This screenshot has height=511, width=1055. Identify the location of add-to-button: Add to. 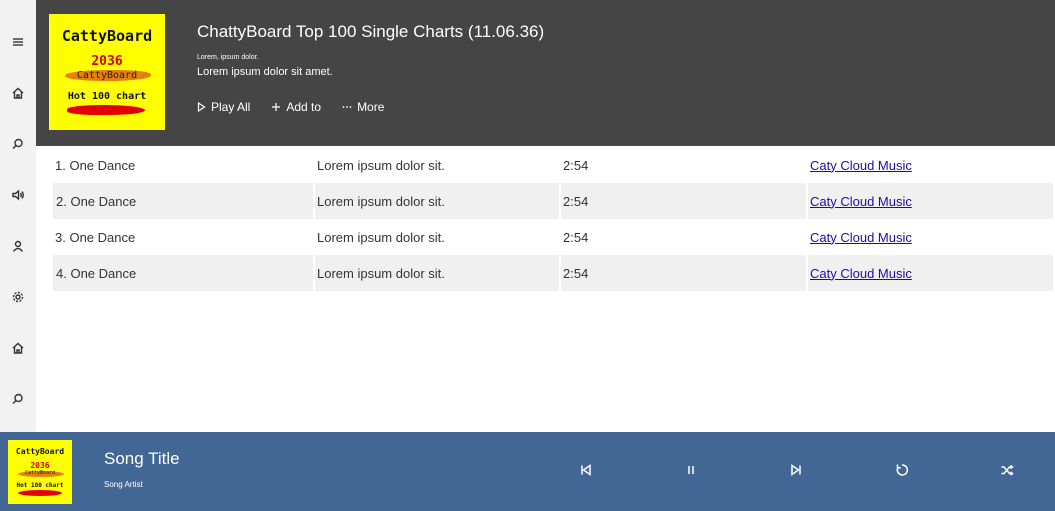
(296, 107).